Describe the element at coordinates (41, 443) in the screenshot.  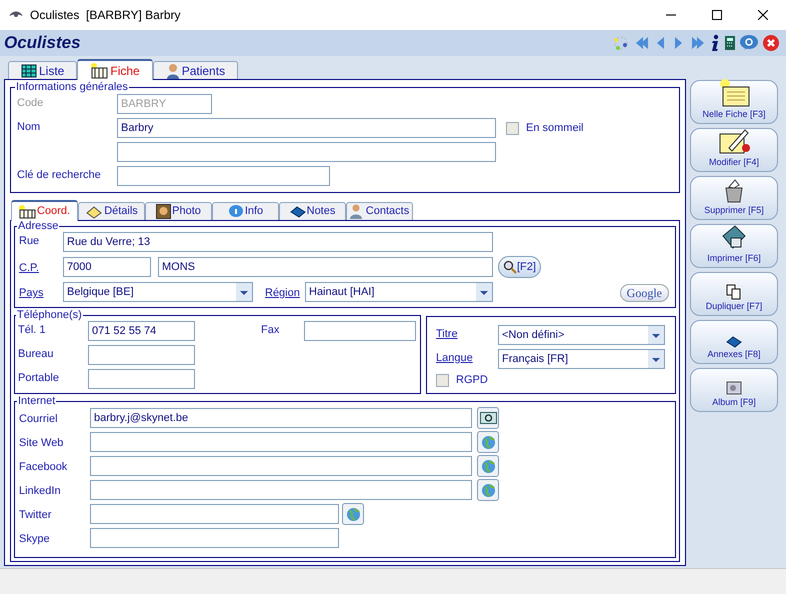
I see `field-label: Site Web` at that location.